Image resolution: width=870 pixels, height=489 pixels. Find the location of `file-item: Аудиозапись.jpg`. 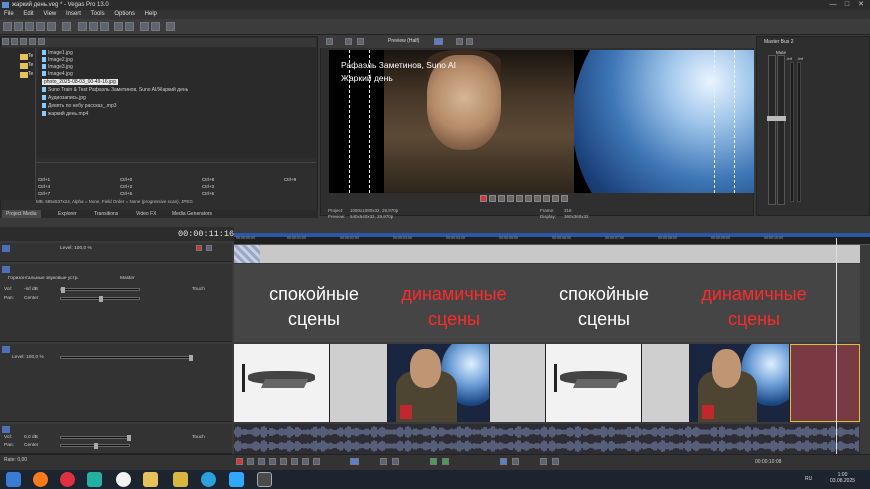

file-item: Аудиозапись.jpg is located at coordinates (64, 98).